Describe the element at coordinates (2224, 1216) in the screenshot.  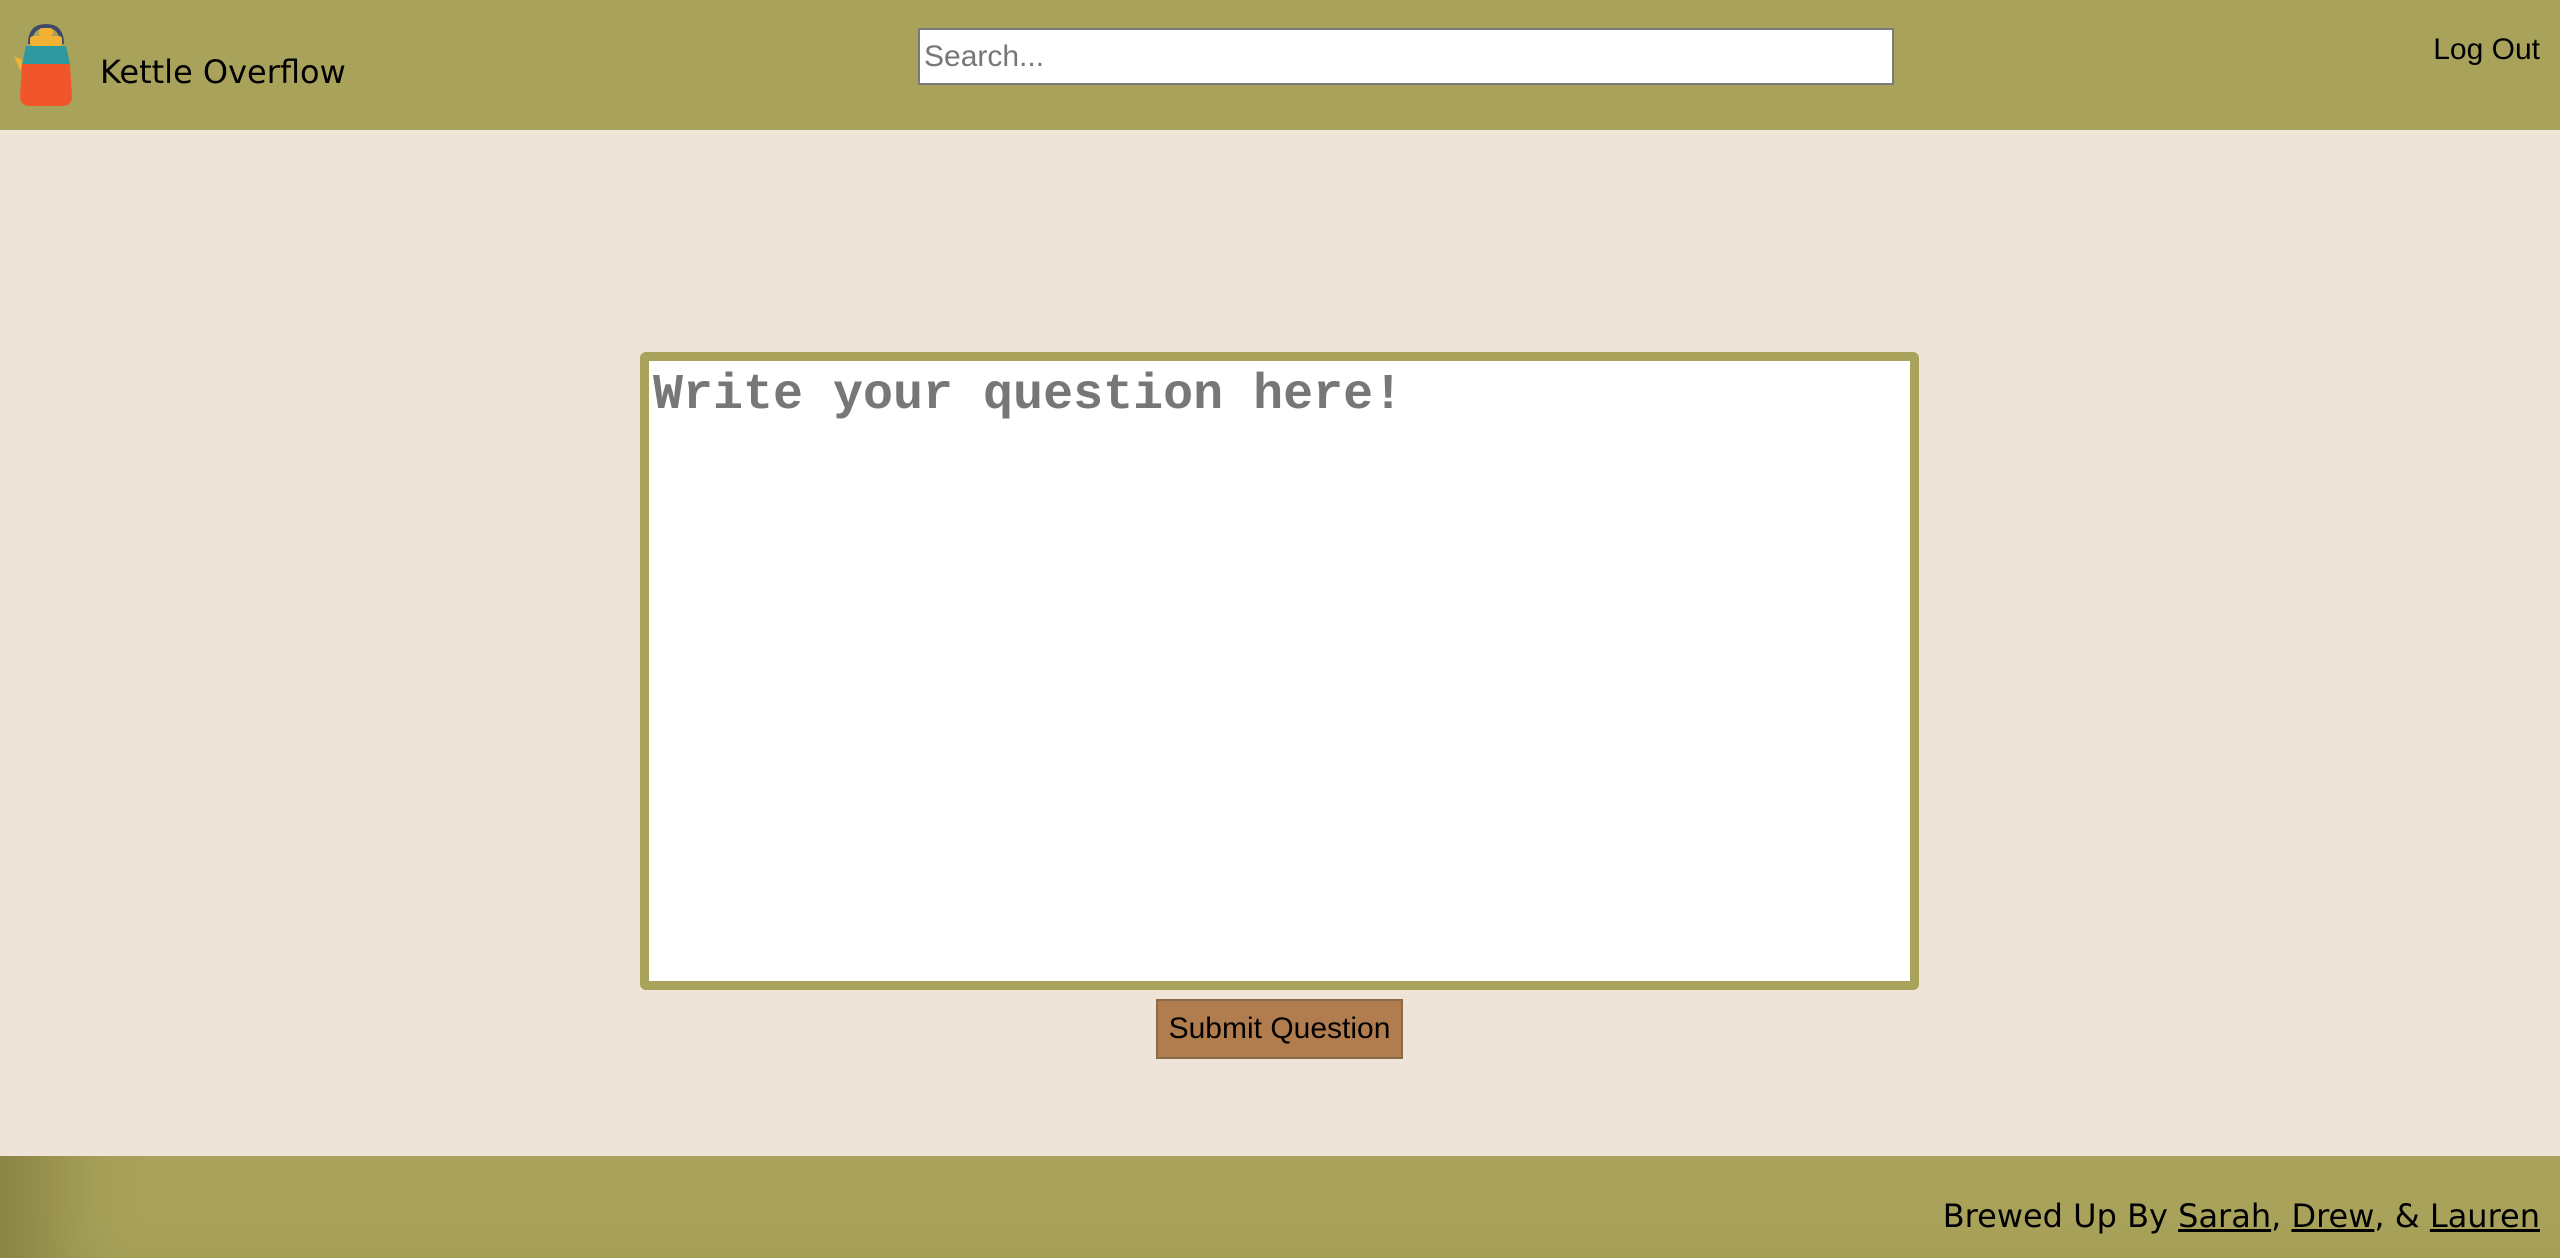
I see `author-link-sarah: Sarah` at that location.